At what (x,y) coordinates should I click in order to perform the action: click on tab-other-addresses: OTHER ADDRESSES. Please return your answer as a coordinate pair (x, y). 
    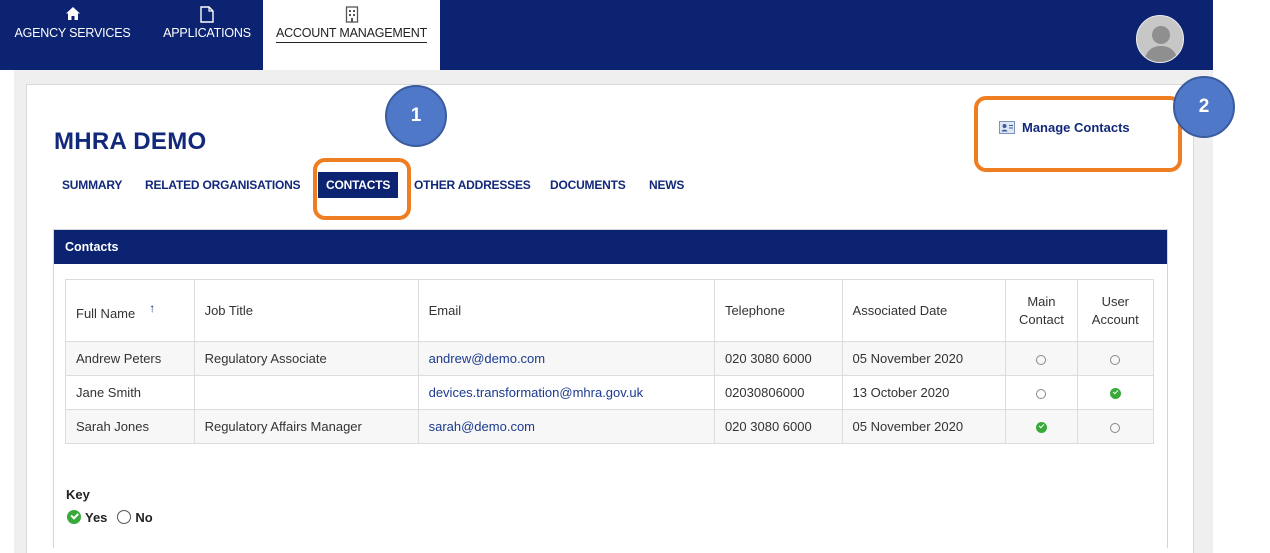
    Looking at the image, I should click on (472, 185).